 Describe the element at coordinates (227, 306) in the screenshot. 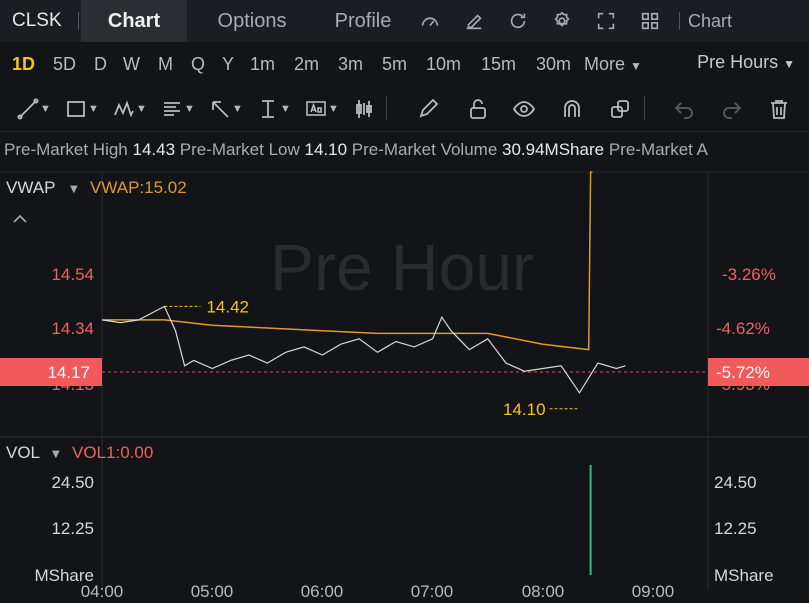

I see `high-marker-label: 14.42` at that location.